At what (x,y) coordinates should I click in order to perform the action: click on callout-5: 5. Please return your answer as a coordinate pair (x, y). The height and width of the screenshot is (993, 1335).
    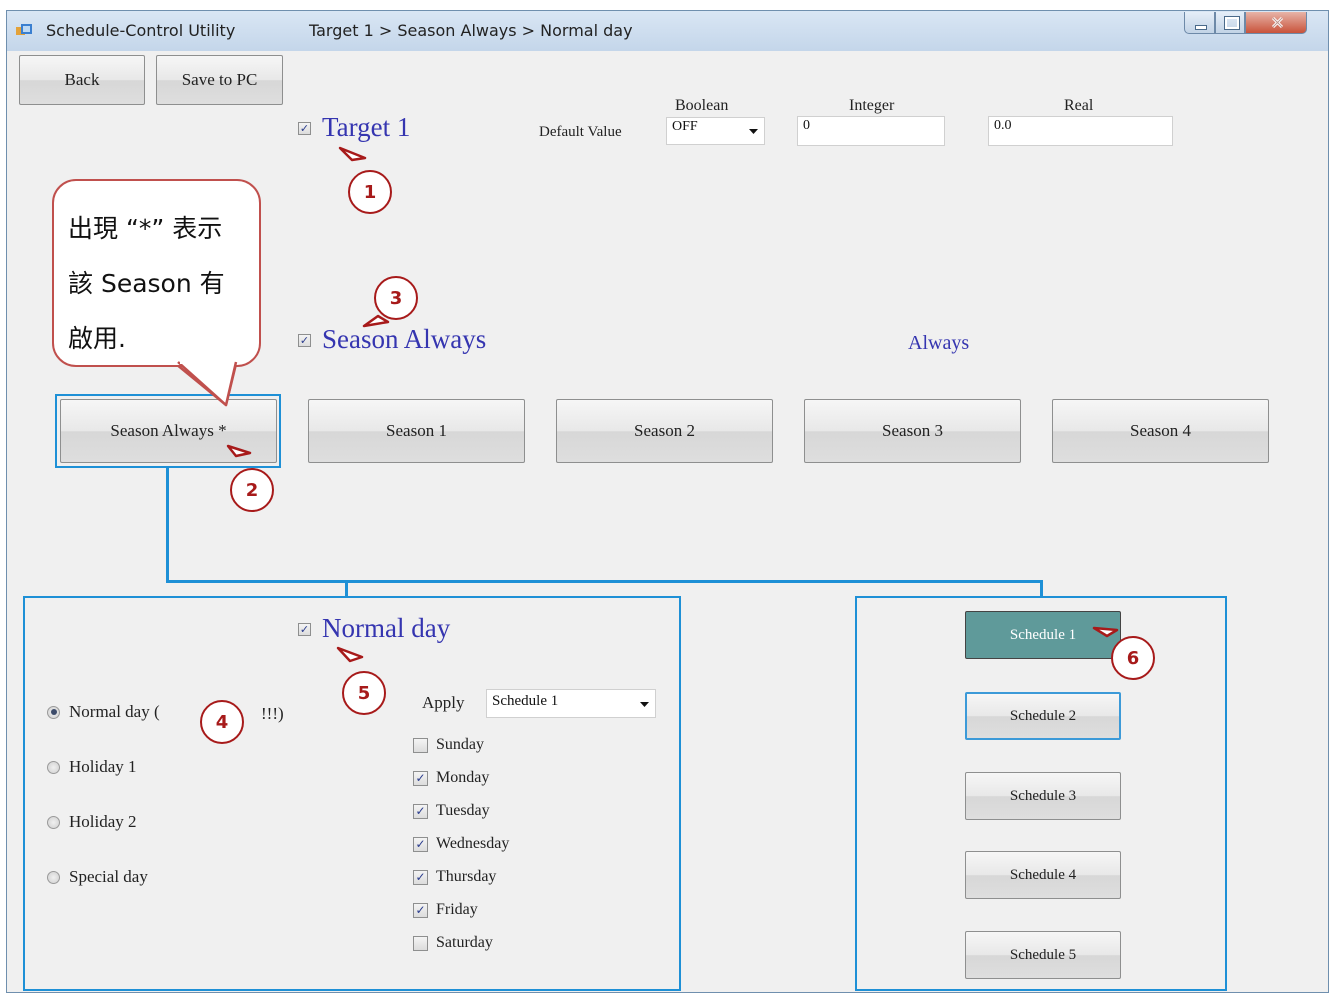
    Looking at the image, I should click on (364, 693).